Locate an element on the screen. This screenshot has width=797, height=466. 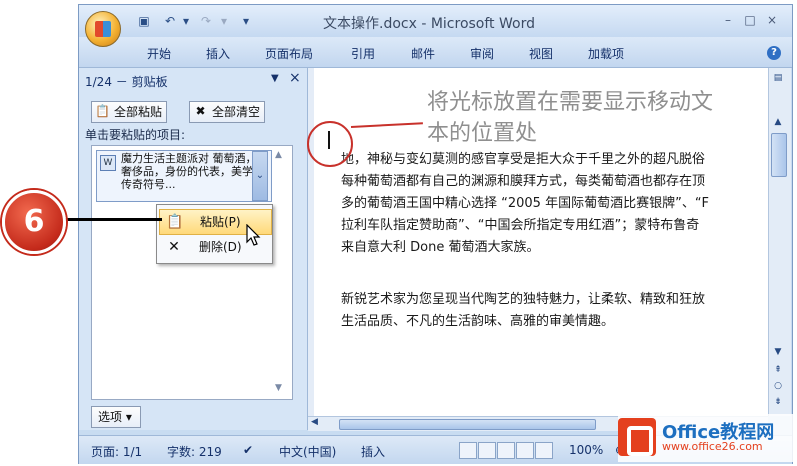
office-button is located at coordinates (103, 29).